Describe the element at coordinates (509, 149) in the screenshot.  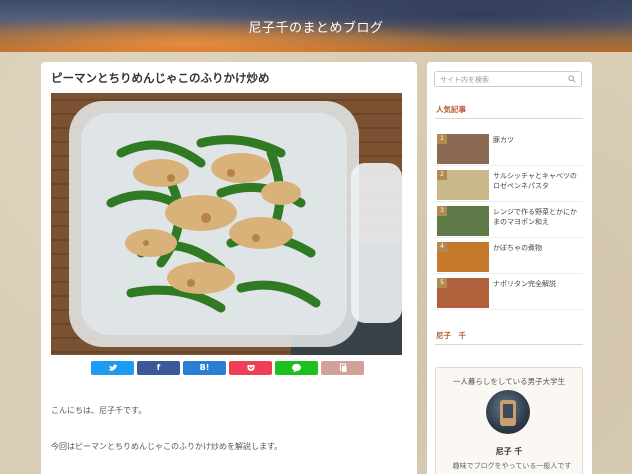
I see `popular-item: 1 豚カツ` at that location.